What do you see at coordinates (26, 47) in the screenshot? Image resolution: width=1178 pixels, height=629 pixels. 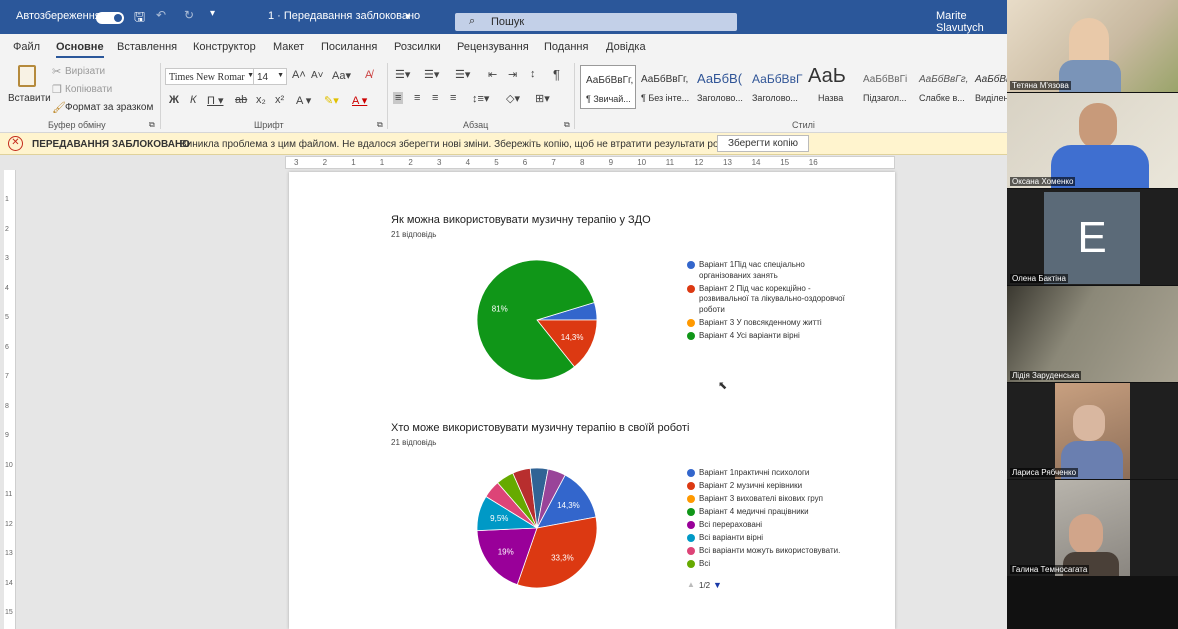 I see `tab-file: Файл` at bounding box center [26, 47].